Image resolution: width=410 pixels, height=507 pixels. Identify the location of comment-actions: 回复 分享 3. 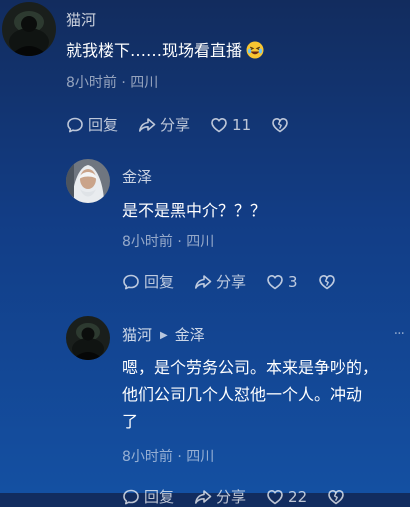
(239, 281).